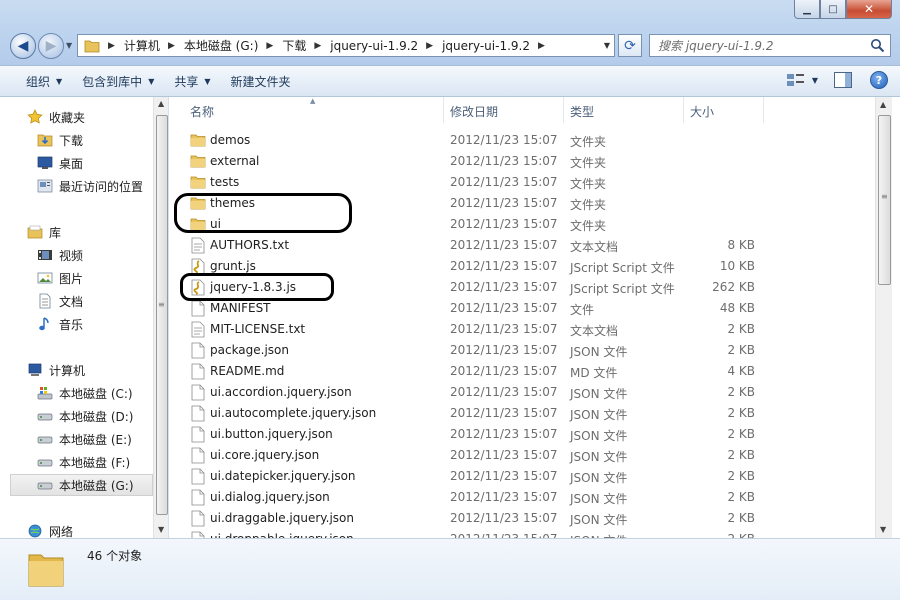  What do you see at coordinates (588, 205) in the screenshot?
I see `file-type: 文件夹` at bounding box center [588, 205].